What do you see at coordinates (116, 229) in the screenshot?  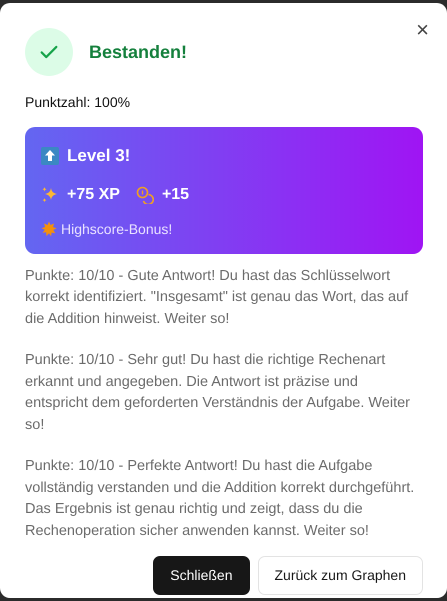 I see `bonus-text: Highscore-Bonus!` at bounding box center [116, 229].